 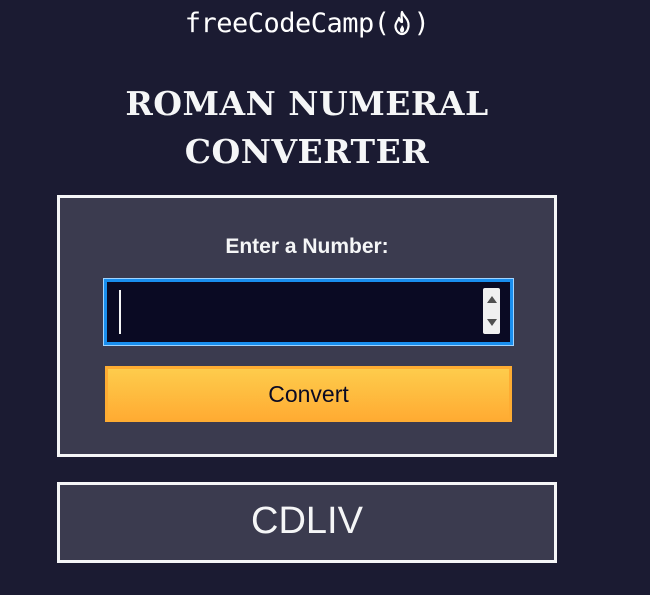 I want to click on logo-text-end: ), so click(x=421, y=23).